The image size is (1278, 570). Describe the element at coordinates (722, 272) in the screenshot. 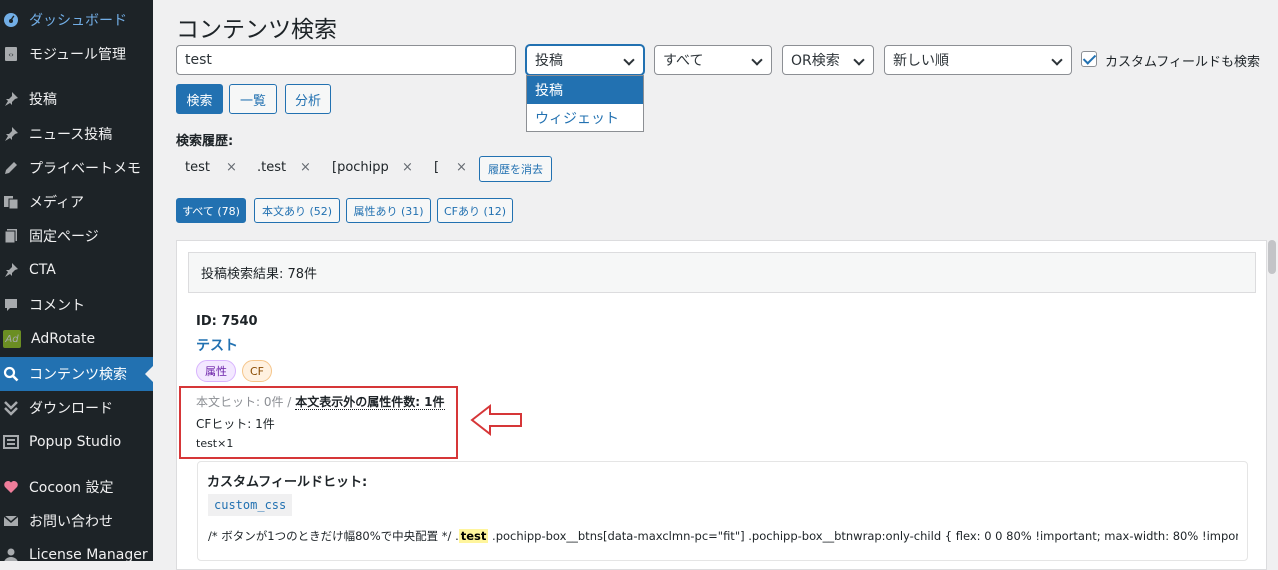

I see `results-summary: 投稿検索結果: 78件` at that location.